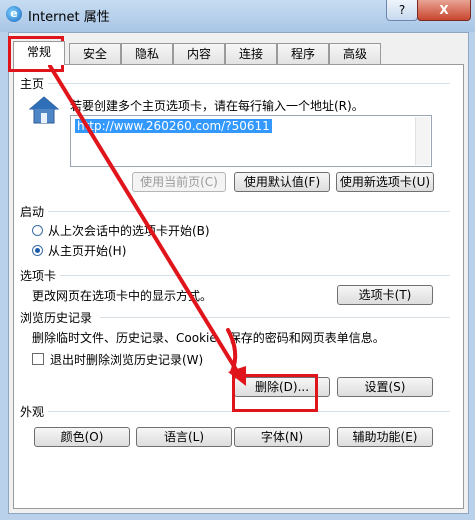 The height and width of the screenshot is (520, 475). Describe the element at coordinates (39, 53) in the screenshot. I see `tab-general: 常规` at that location.